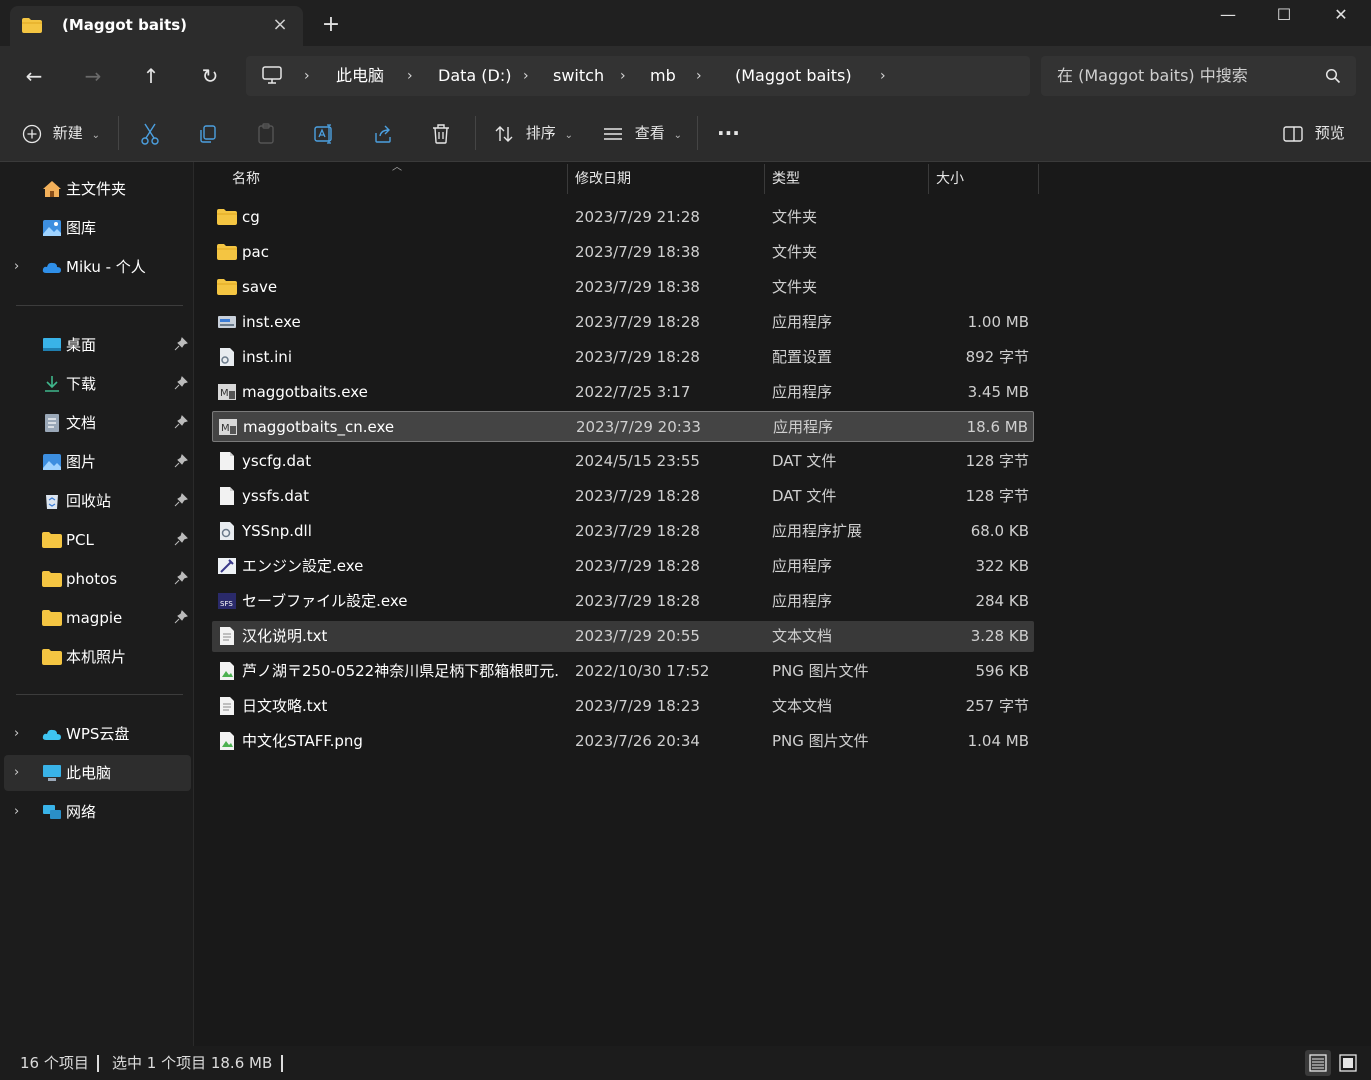  Describe the element at coordinates (950, 179) in the screenshot. I see `column-header-size: 大小` at that location.